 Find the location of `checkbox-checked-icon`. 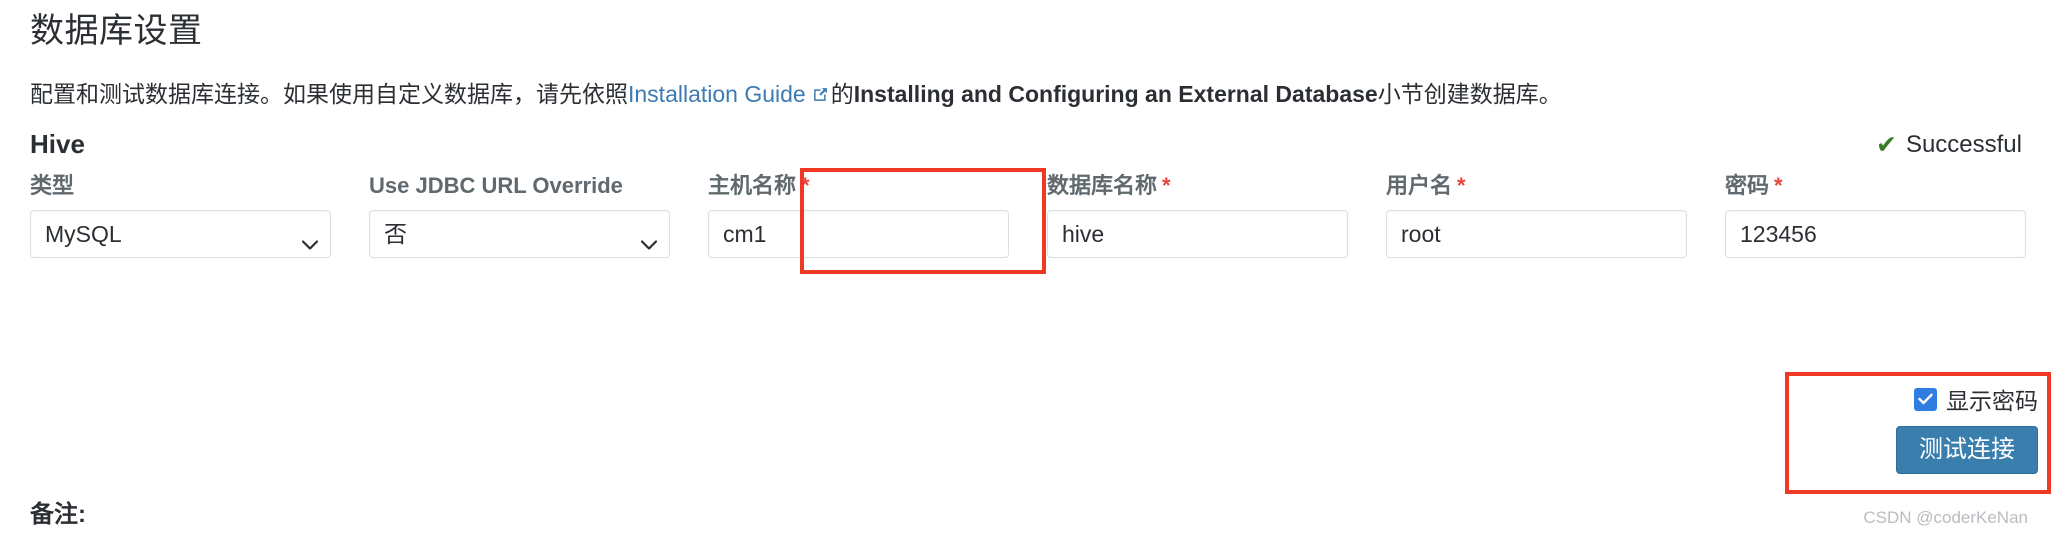

checkbox-checked-icon is located at coordinates (1925, 399).